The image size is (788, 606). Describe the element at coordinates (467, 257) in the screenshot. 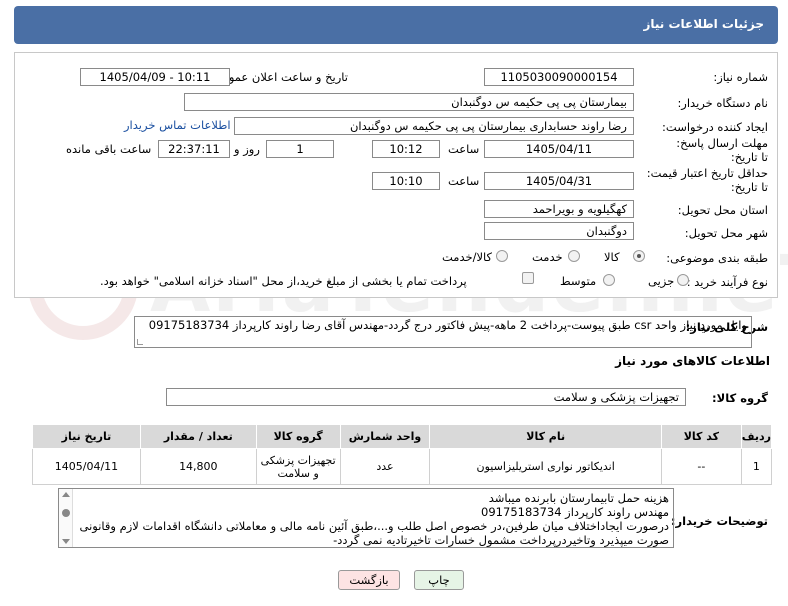

I see `category-both-label: کالا/خدمت` at that location.